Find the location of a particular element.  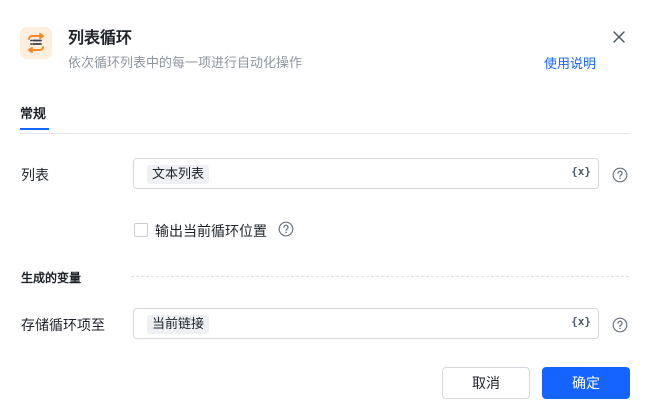

store-field: 当前链接 {x} is located at coordinates (366, 323).